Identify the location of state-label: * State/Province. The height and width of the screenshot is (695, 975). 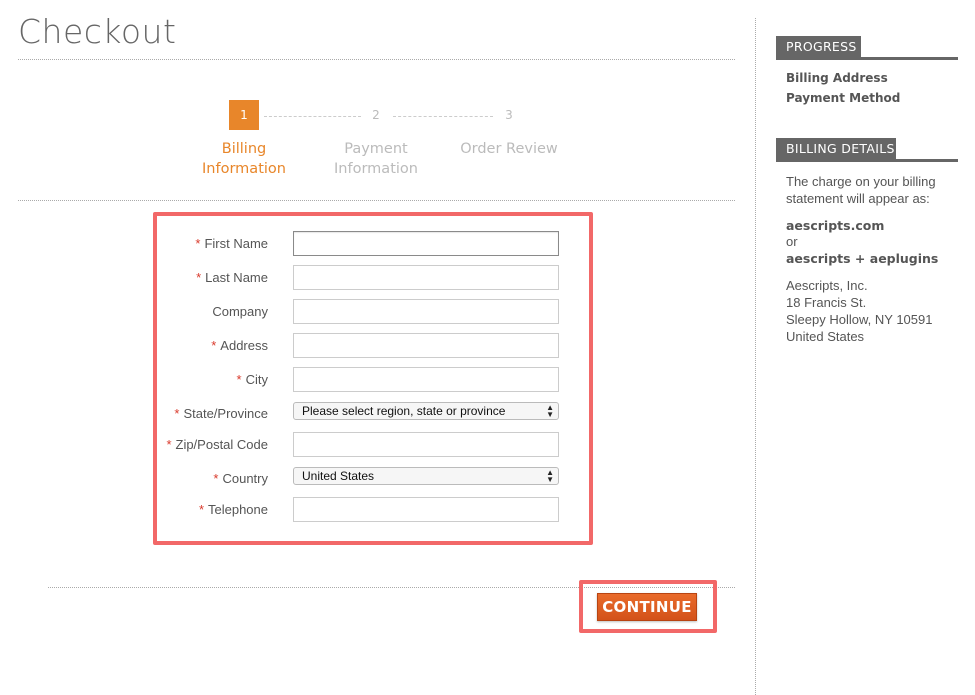
(193, 413).